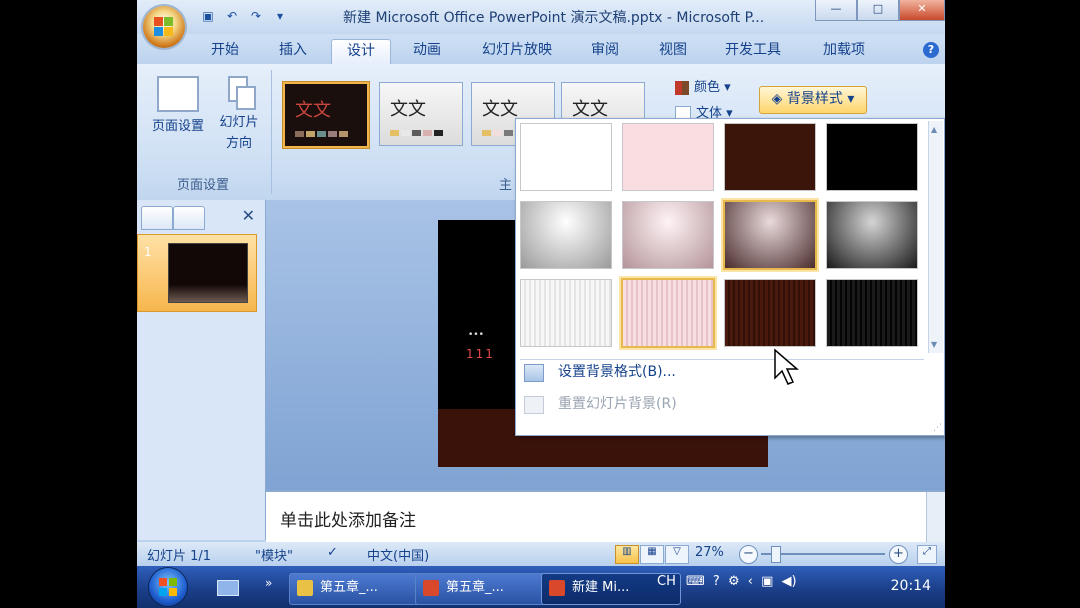 This screenshot has width=1080, height=608. I want to click on gallery-scrollbar: ▲ ▼, so click(935, 237).